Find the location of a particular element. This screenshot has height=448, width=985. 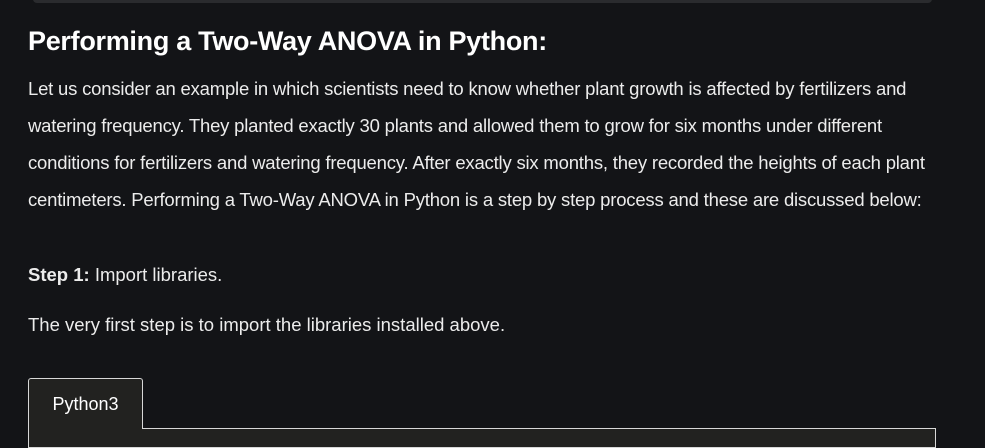

tab-label: Python3 is located at coordinates (85, 403).